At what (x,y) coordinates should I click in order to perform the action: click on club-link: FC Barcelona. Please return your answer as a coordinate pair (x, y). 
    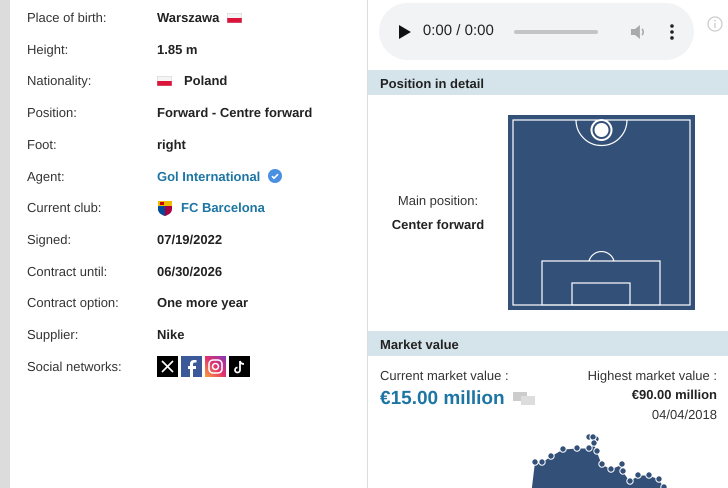
    Looking at the image, I should click on (223, 208).